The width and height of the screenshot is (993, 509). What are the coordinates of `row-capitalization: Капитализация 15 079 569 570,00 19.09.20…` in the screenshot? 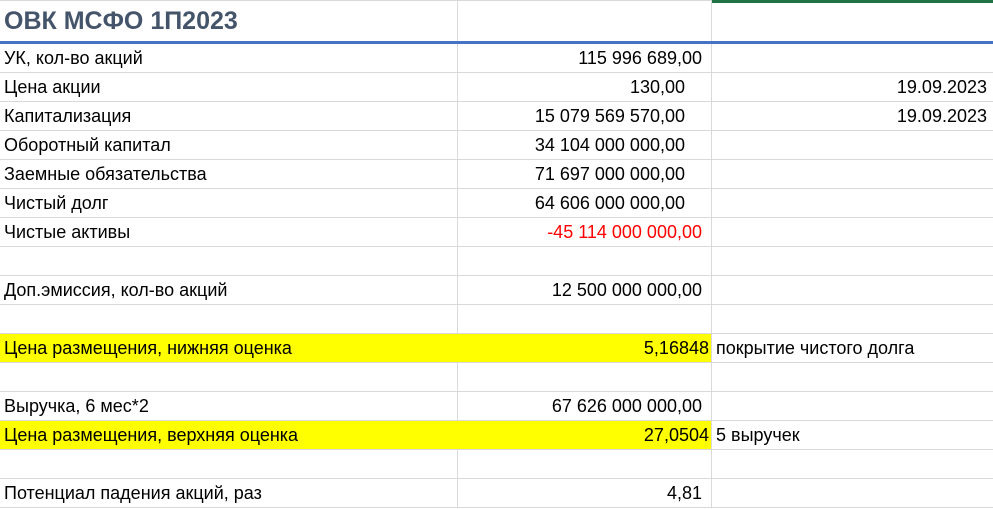 It's located at (496, 116).